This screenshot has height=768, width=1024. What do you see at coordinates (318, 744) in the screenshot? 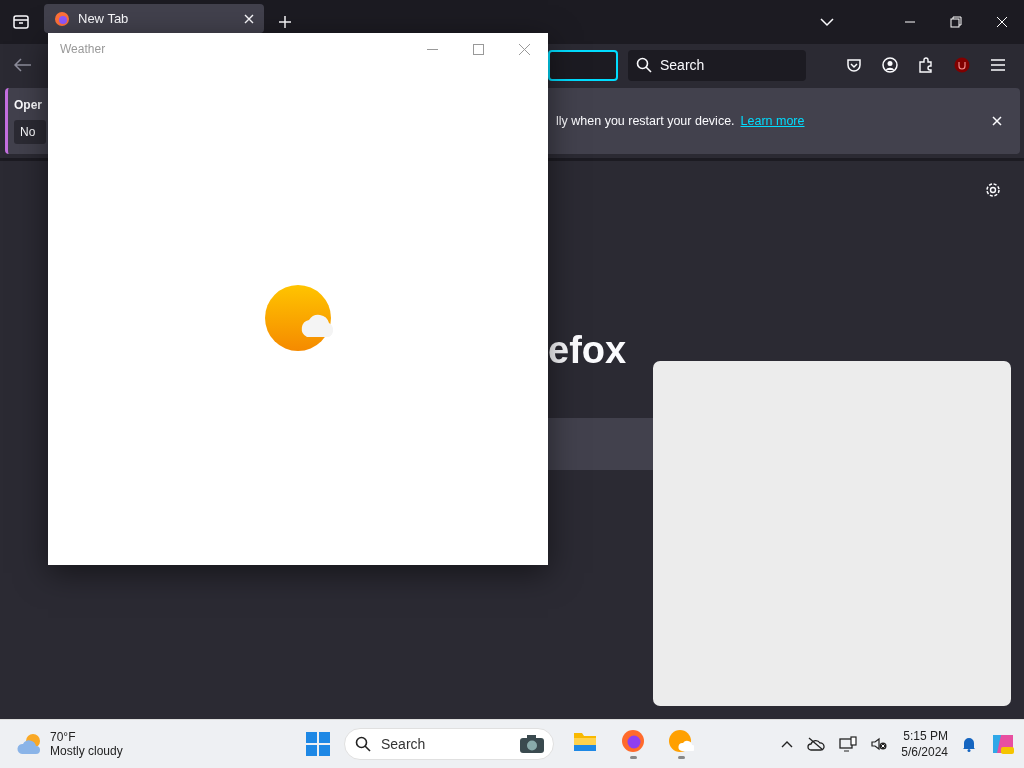
I see `windows-start-icon` at bounding box center [318, 744].